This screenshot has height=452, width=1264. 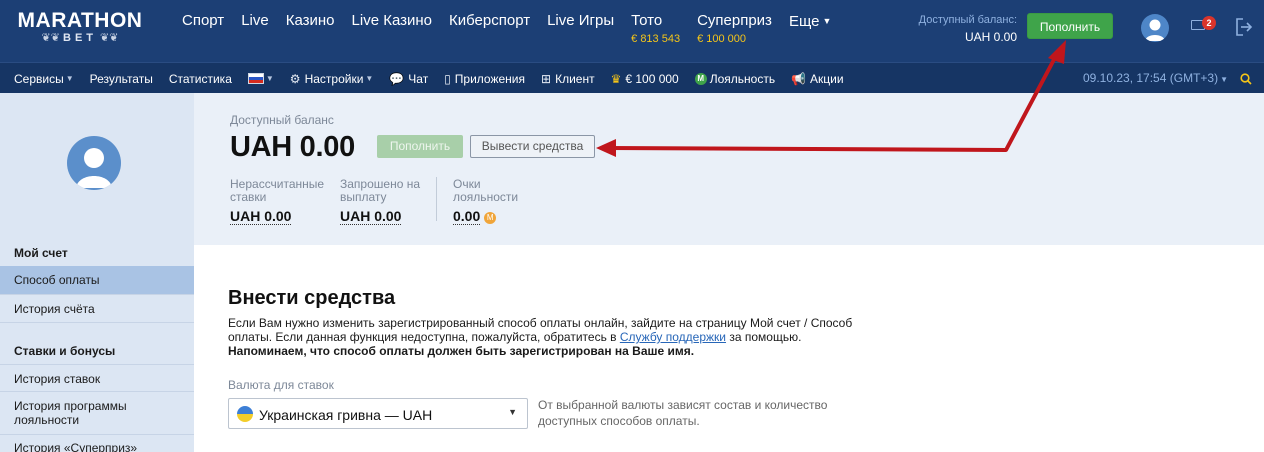 What do you see at coordinates (121, 79) in the screenshot?
I see `subnav-results: Результаты` at bounding box center [121, 79].